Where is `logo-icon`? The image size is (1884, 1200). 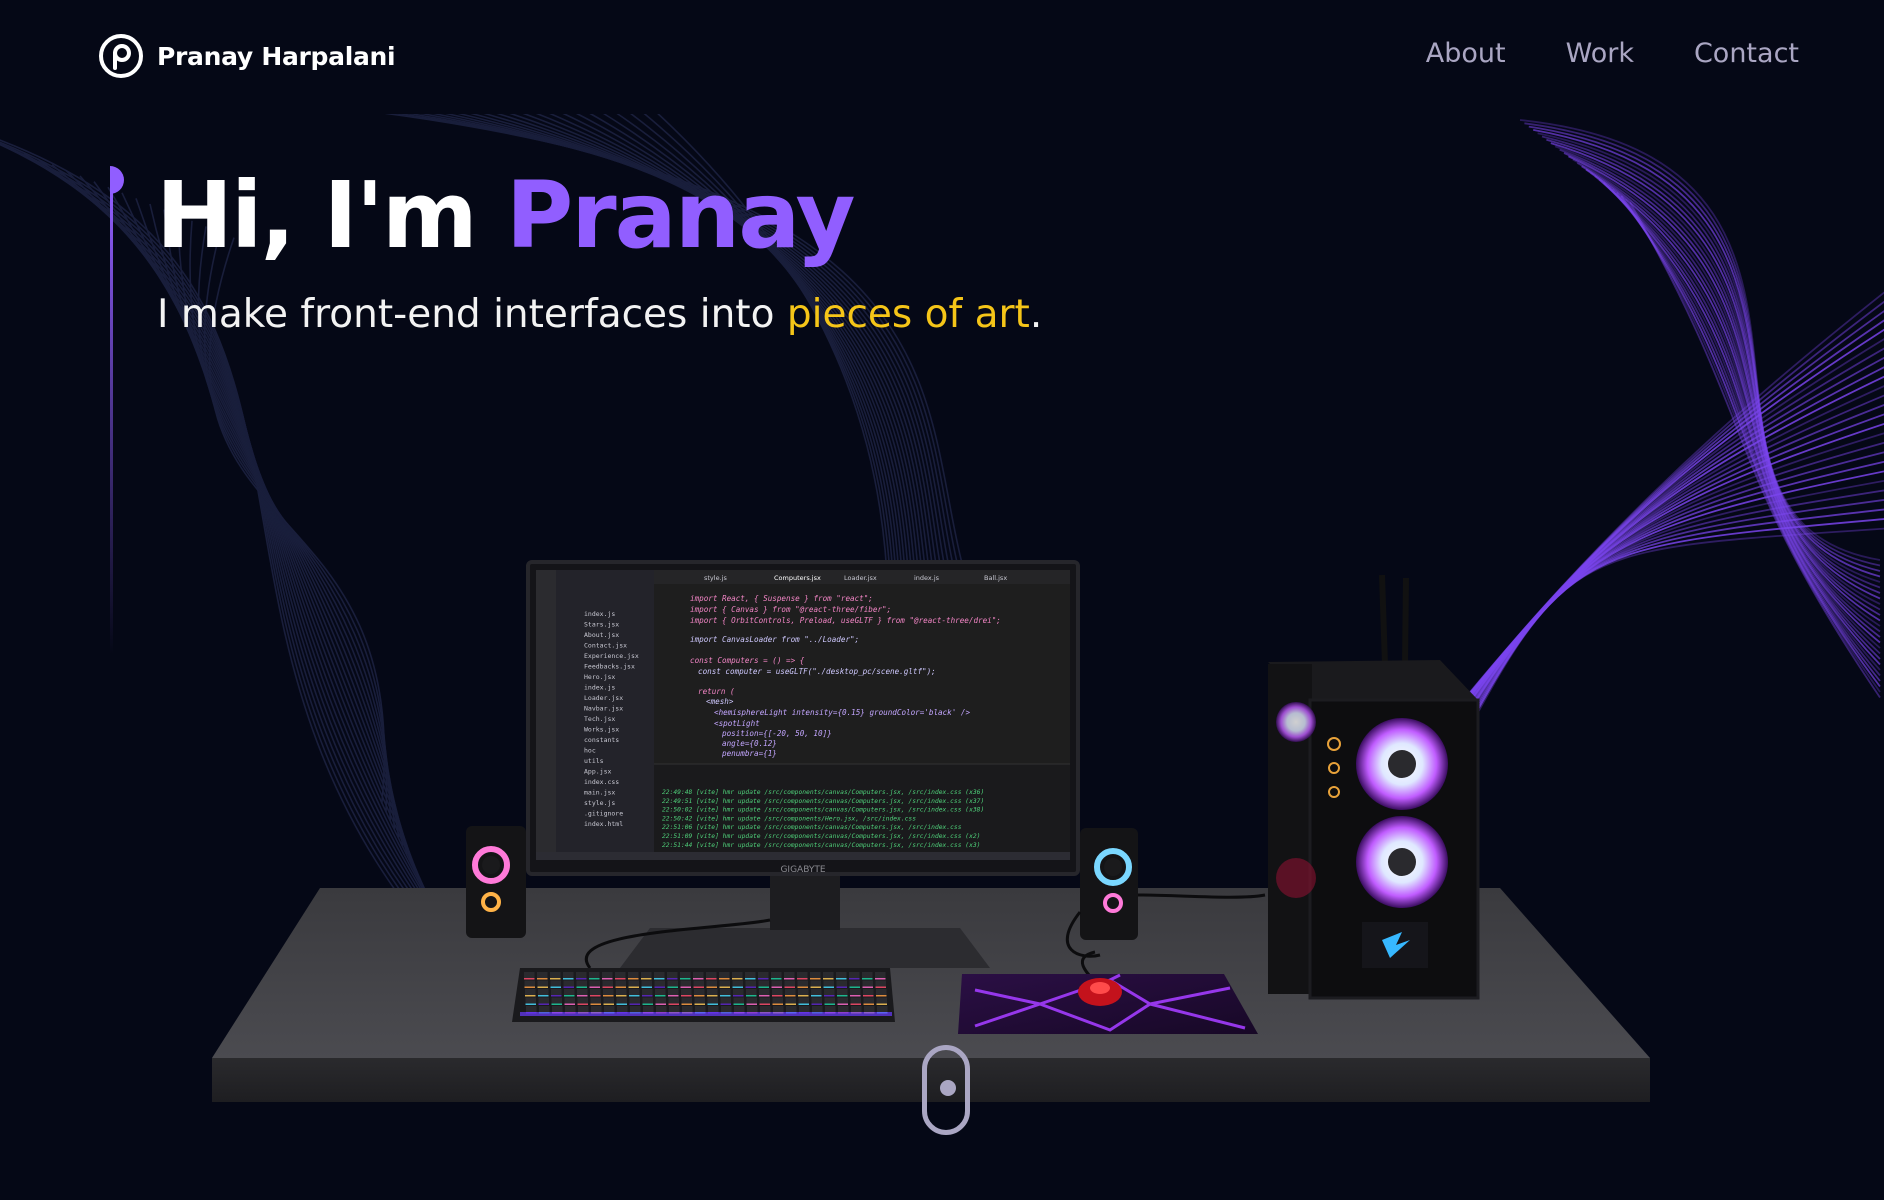
logo-icon is located at coordinates (121, 56).